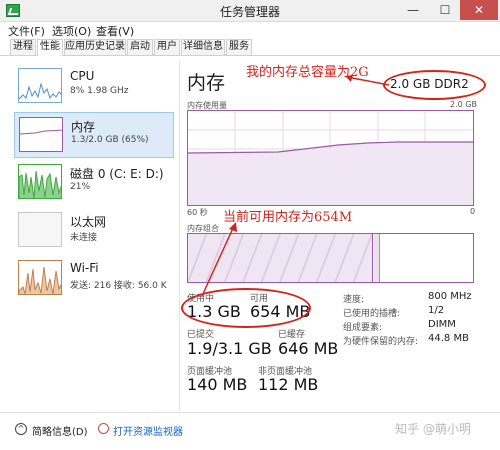  Describe the element at coordinates (206, 83) in the screenshot. I see `page-title: 内存` at that location.